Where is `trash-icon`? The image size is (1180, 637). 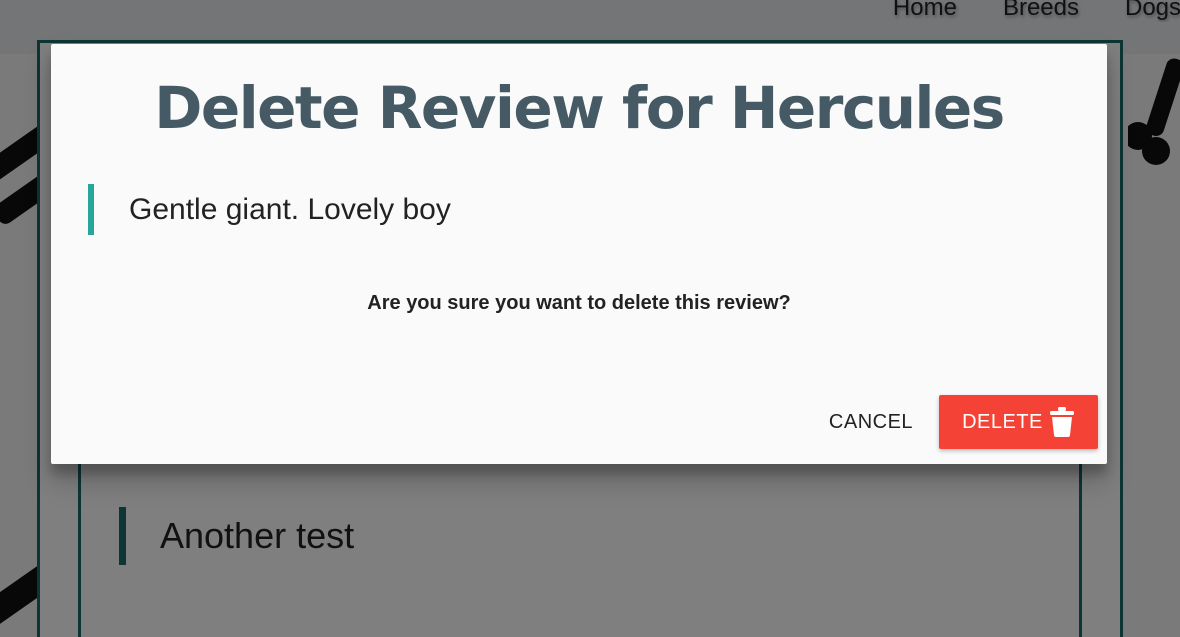
trash-icon is located at coordinates (1061, 422).